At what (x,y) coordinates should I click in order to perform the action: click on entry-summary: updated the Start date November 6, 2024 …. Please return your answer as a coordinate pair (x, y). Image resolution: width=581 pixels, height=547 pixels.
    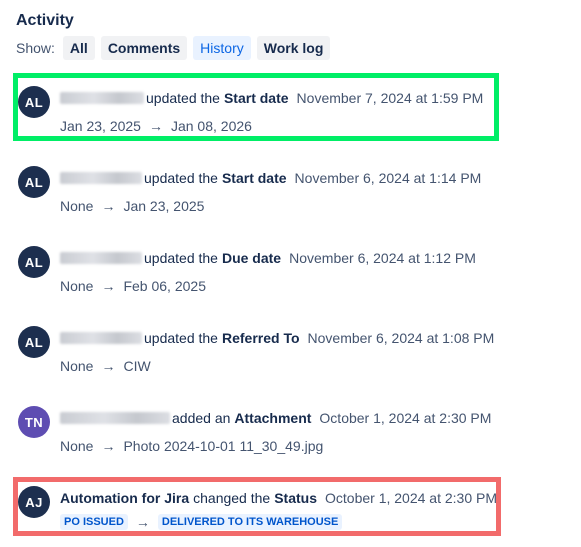
    Looking at the image, I should click on (270, 178).